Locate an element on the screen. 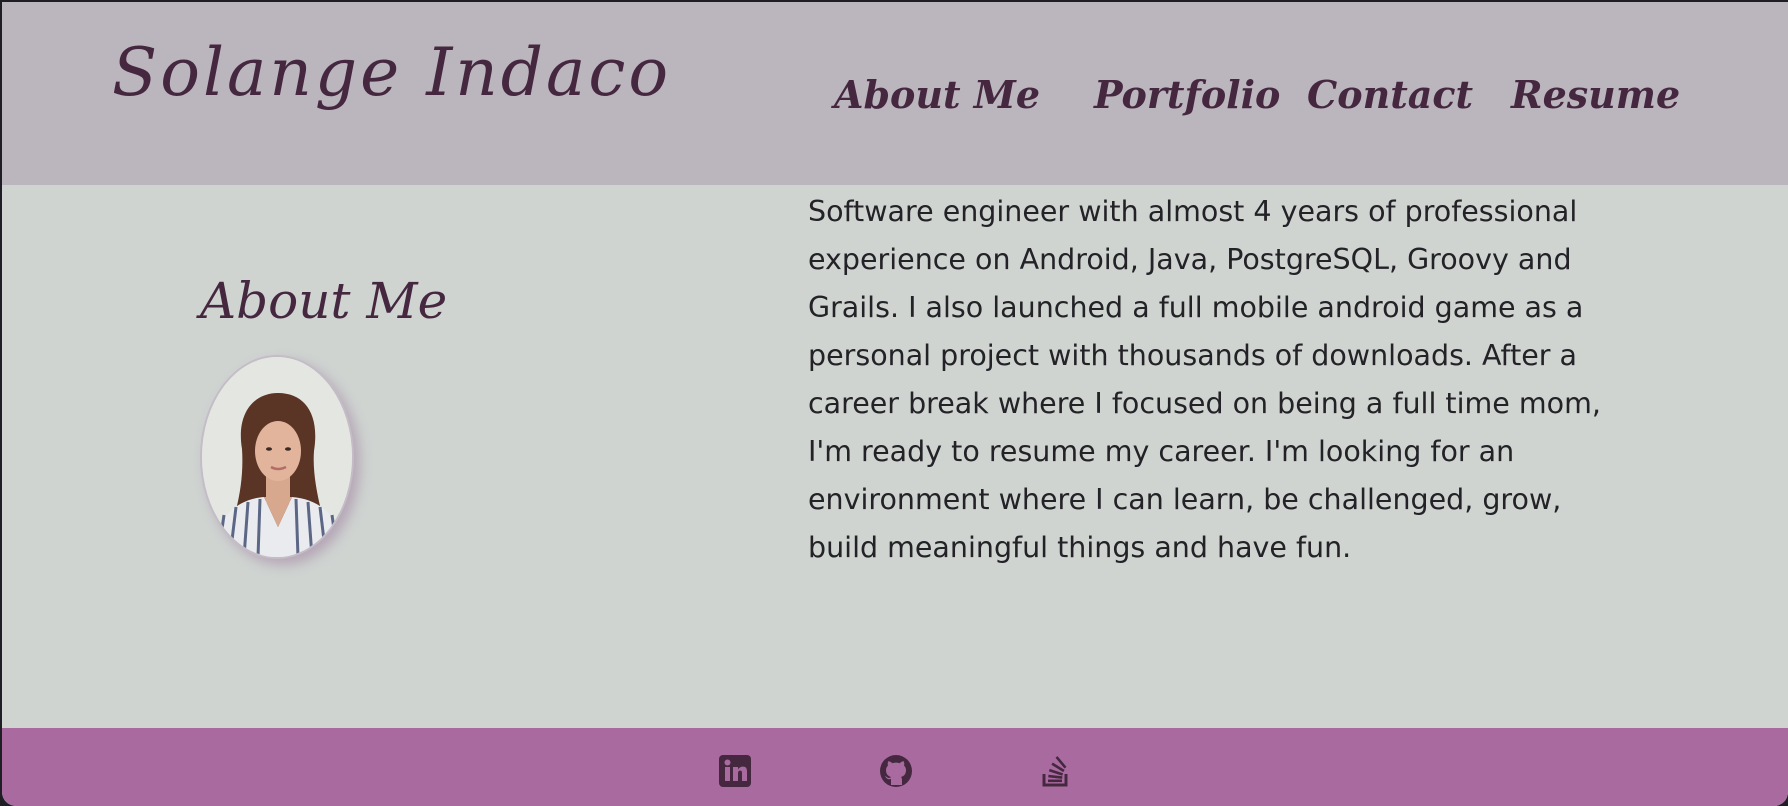 This screenshot has width=1788, height=806. nav-resume: Resume is located at coordinates (1595, 94).